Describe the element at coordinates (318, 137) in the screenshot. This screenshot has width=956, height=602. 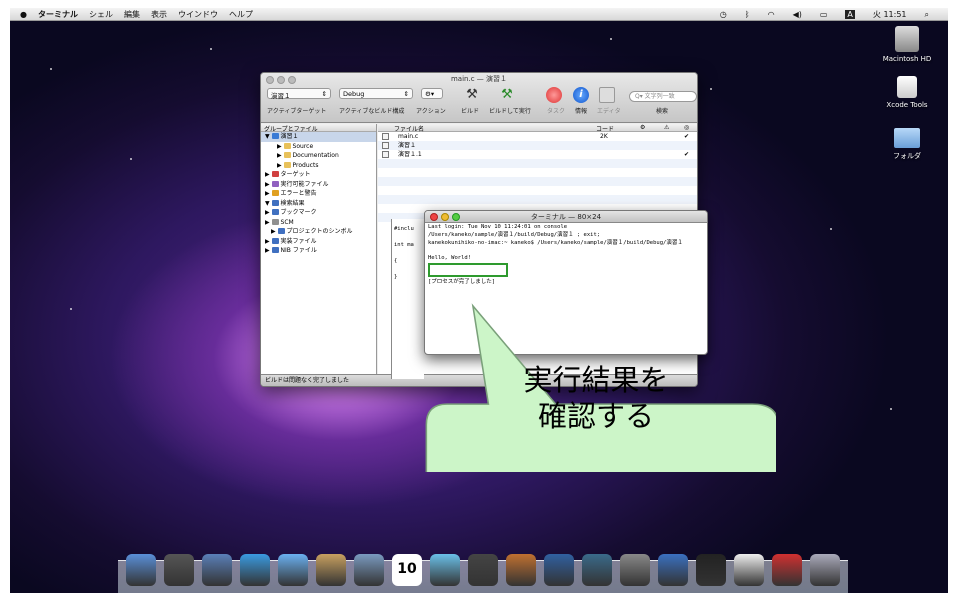
I see `sidebar-item: ▼ 演習１` at that location.